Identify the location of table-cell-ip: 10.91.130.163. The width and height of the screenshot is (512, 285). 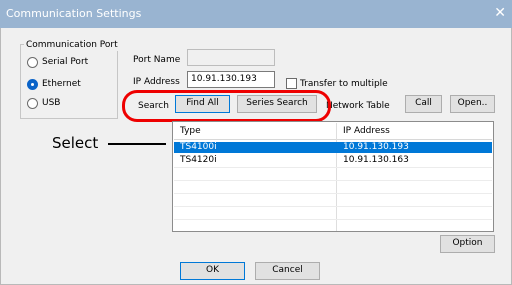
(376, 160).